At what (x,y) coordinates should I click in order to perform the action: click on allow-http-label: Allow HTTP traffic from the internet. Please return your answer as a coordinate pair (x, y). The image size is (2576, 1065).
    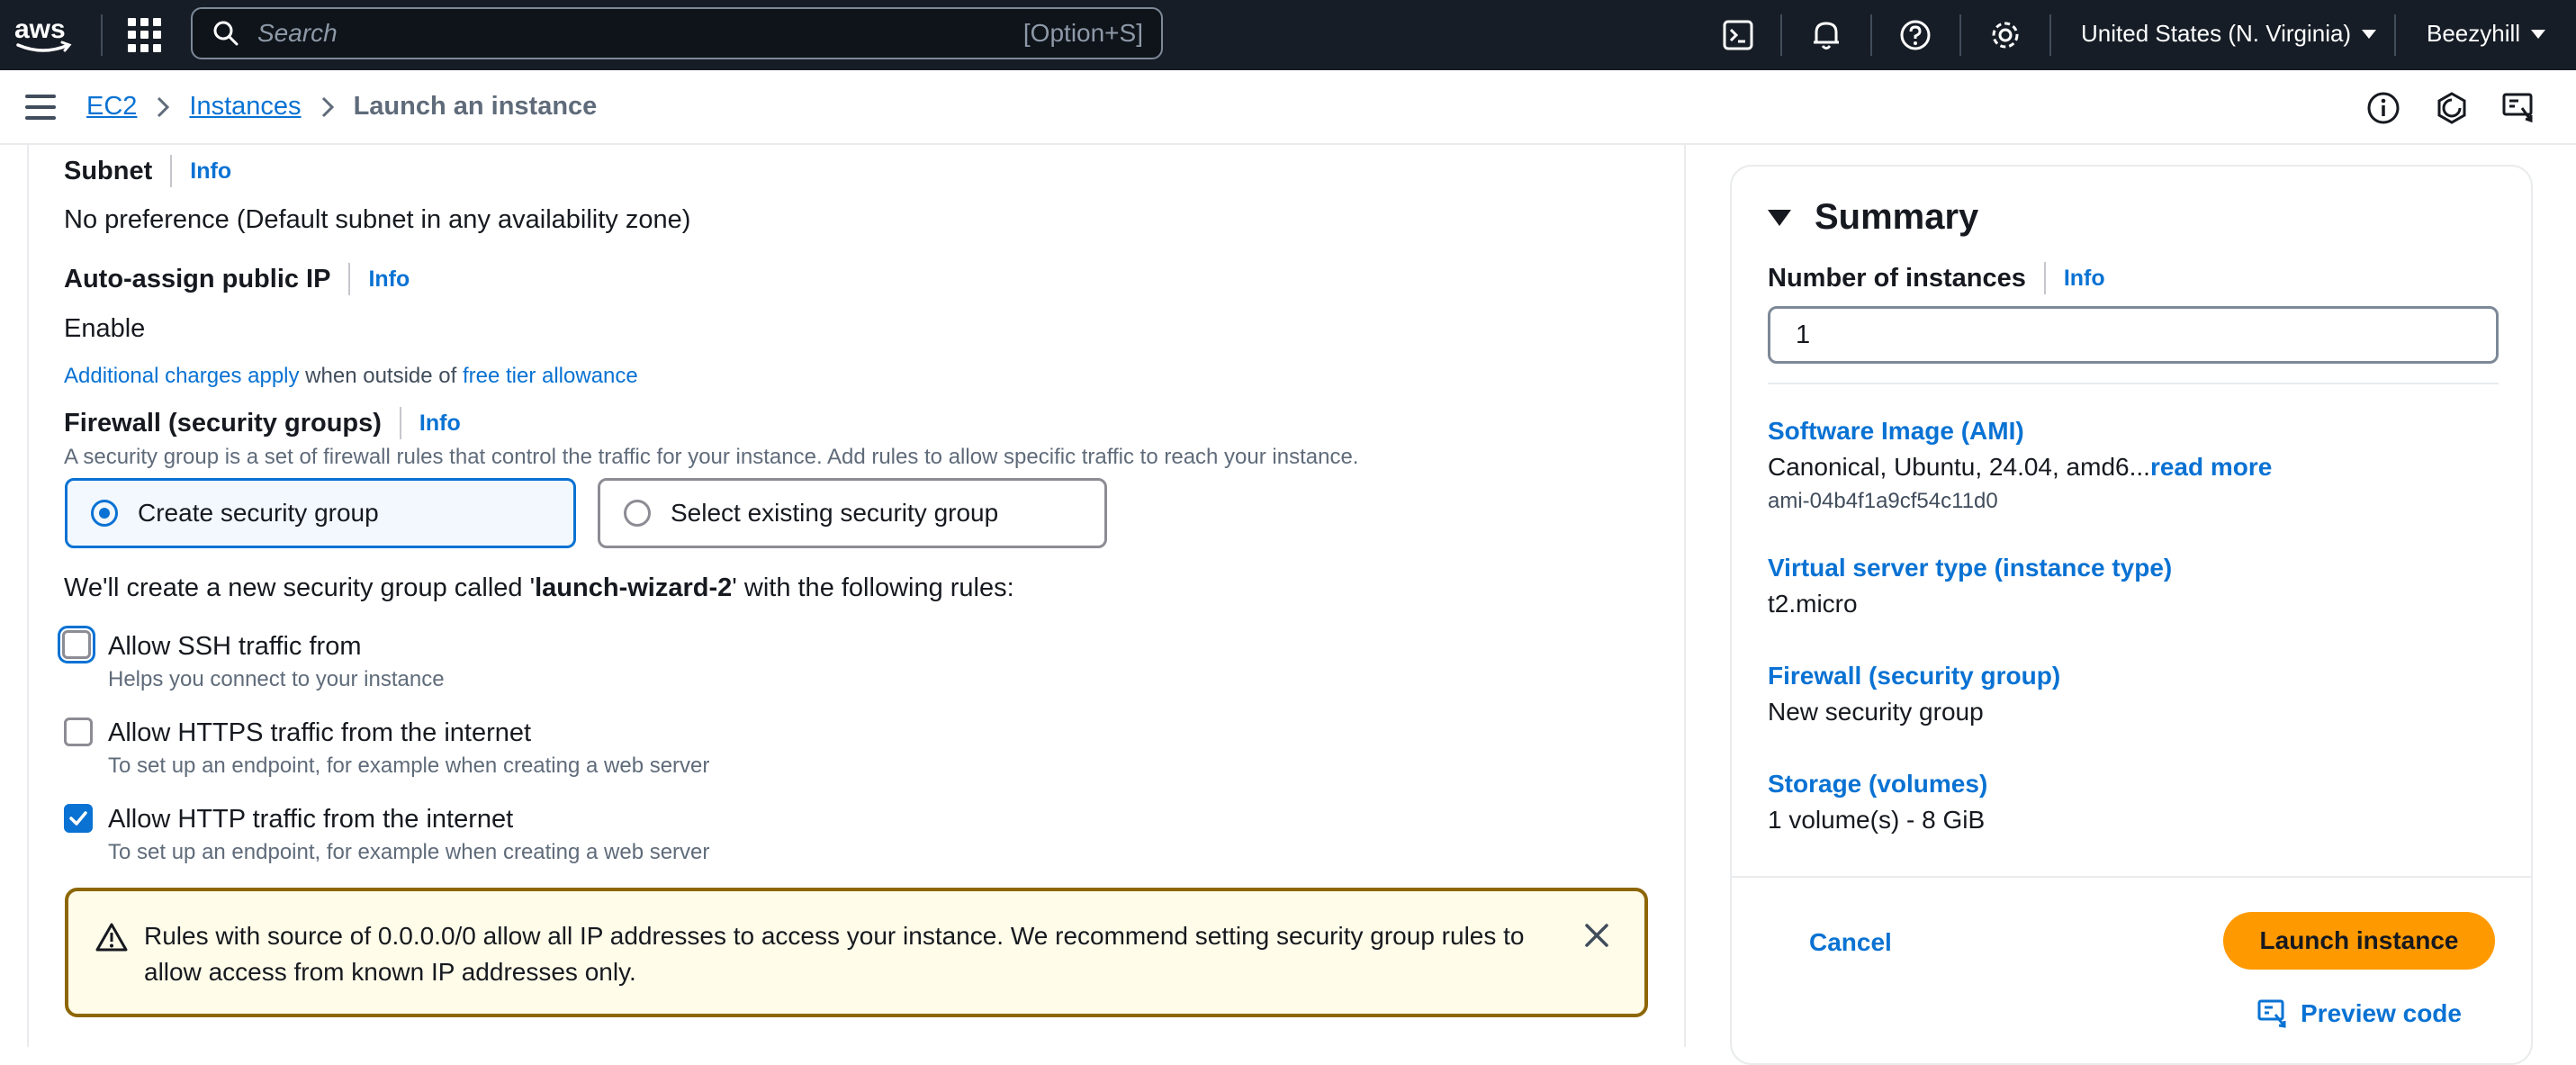
    Looking at the image, I should click on (311, 819).